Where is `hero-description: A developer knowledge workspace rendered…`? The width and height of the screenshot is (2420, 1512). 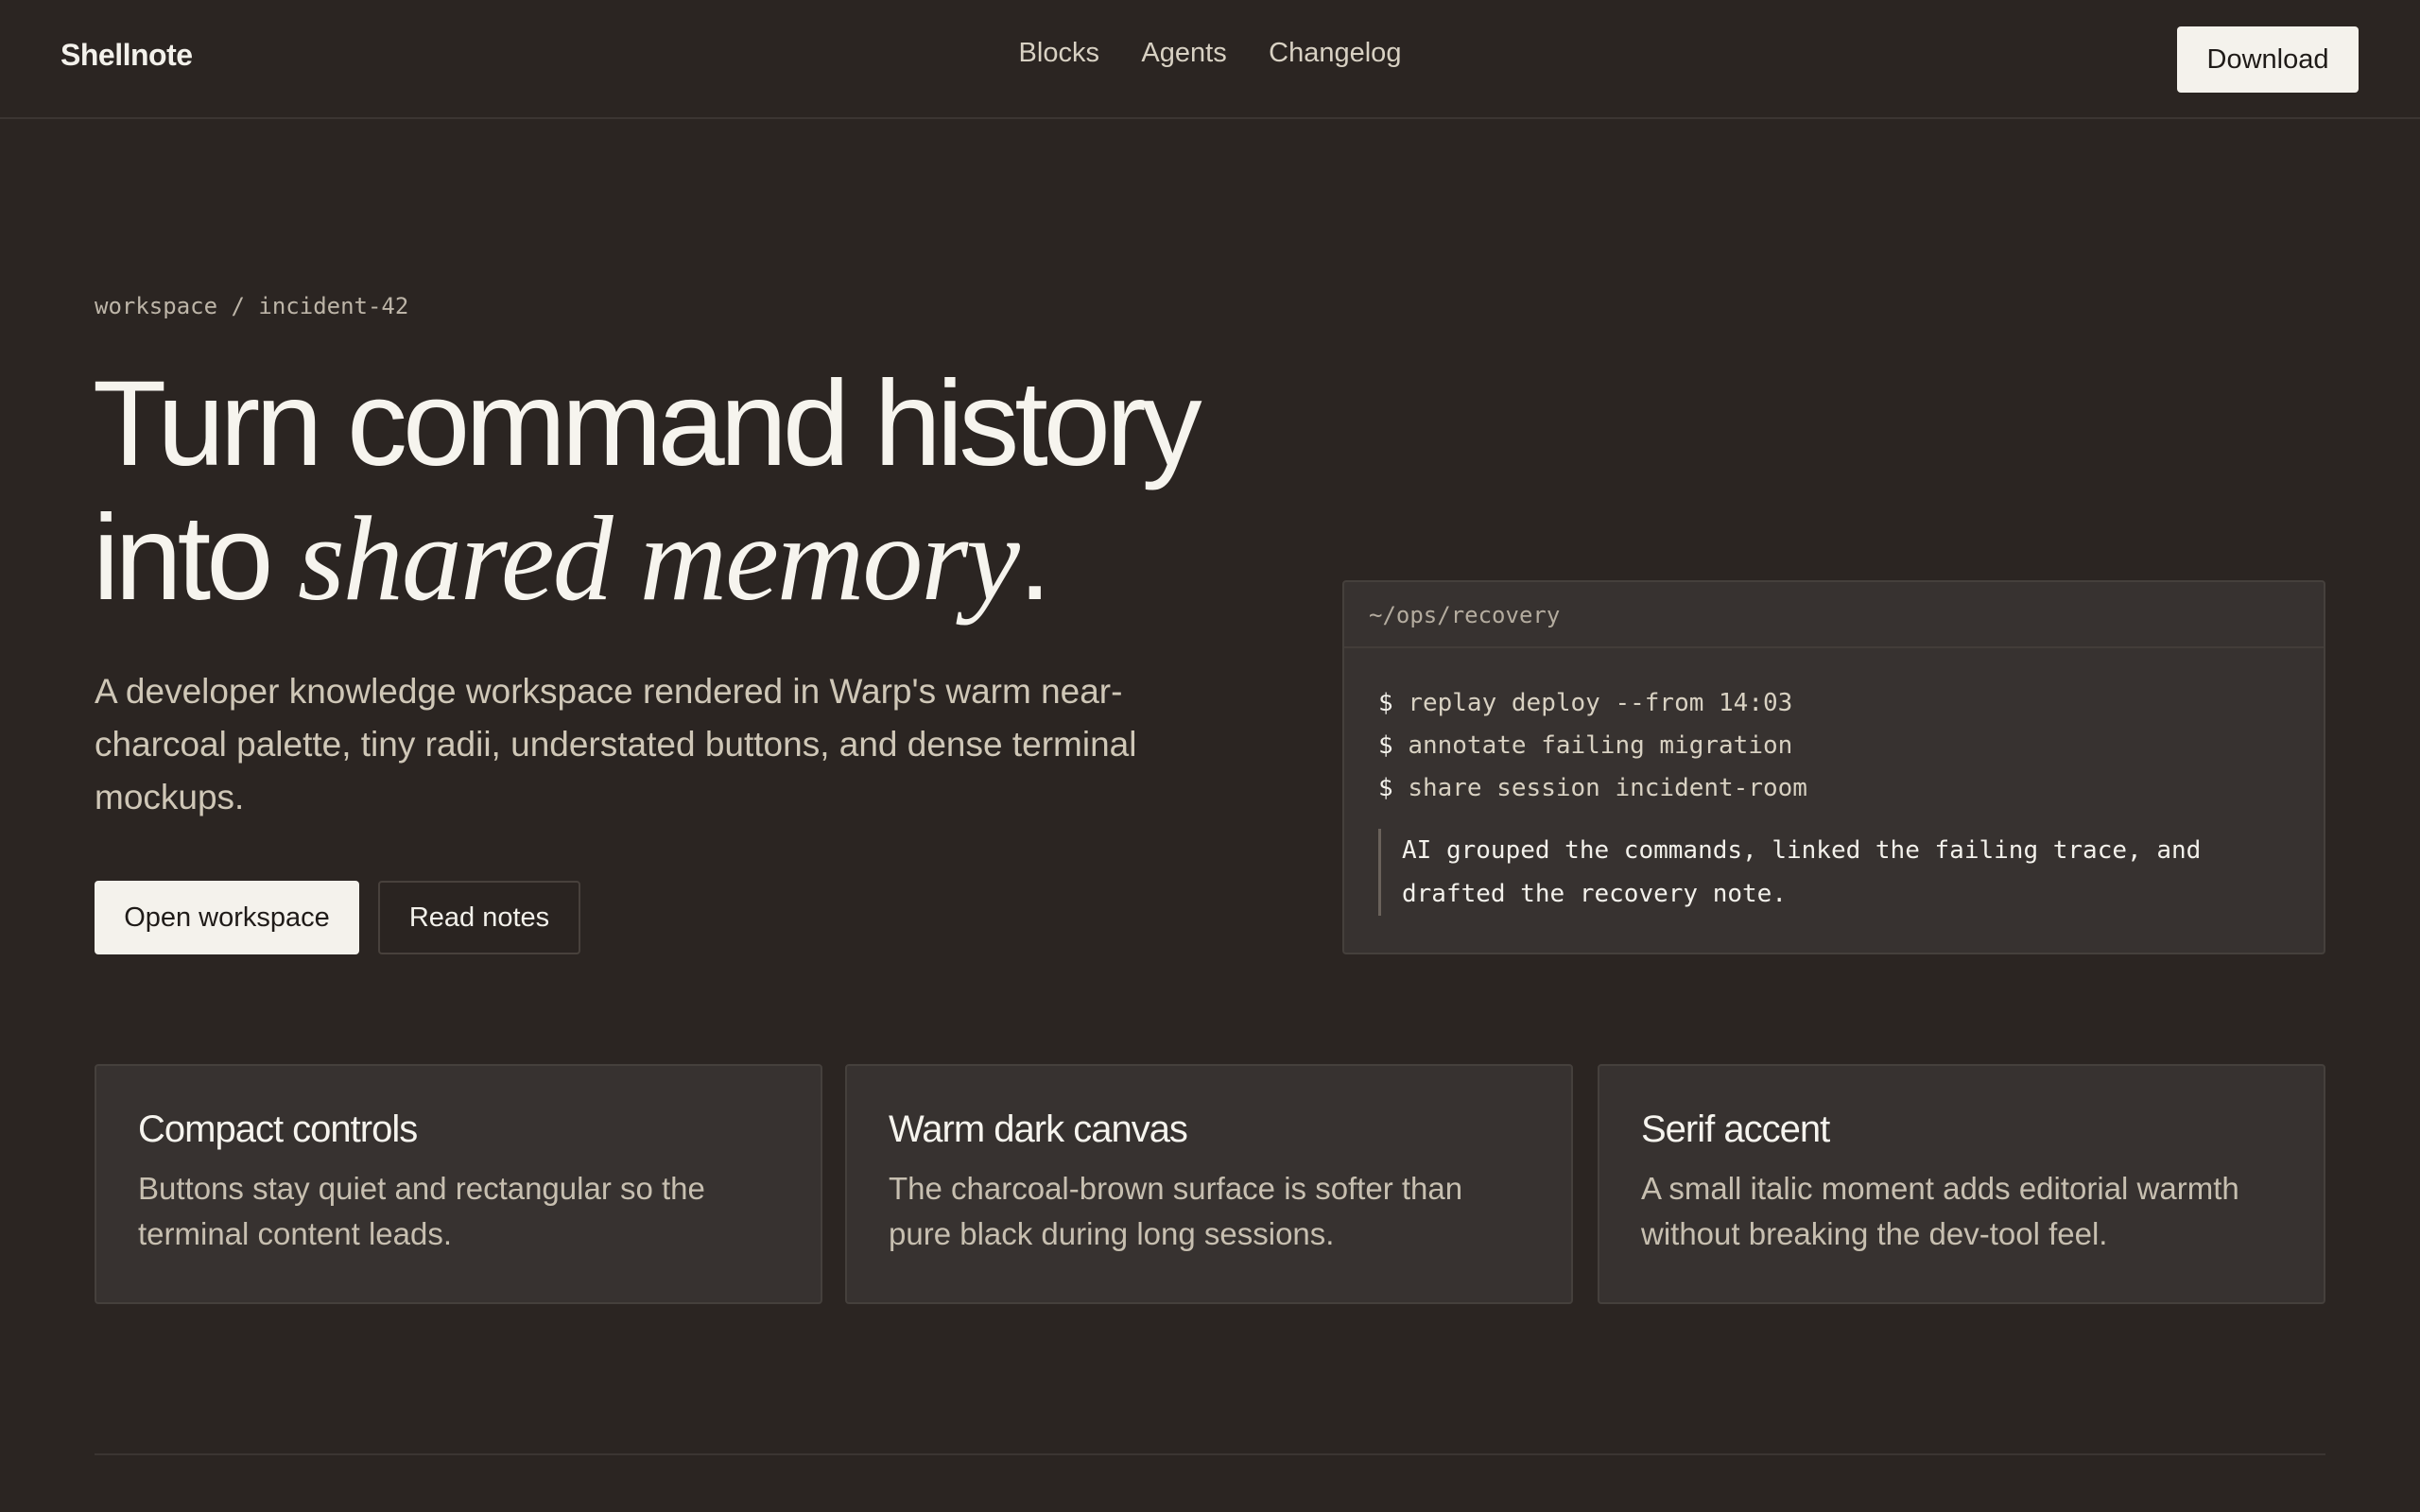
hero-description: A developer knowledge workspace rendered… is located at coordinates (616, 744).